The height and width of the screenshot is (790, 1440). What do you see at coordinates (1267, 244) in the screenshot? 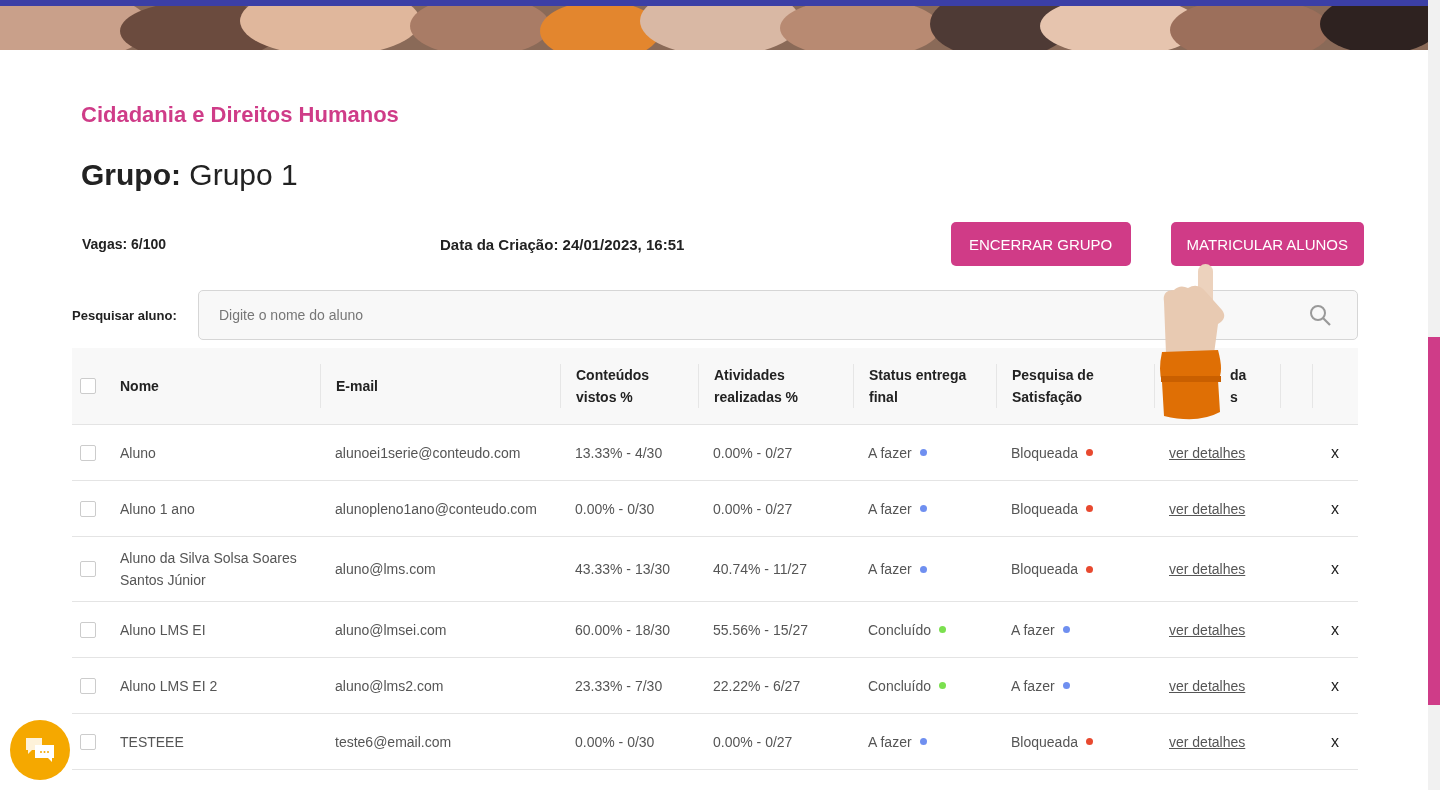
I see `enroll-students-button: MATRICULAR ALUNOS` at bounding box center [1267, 244].